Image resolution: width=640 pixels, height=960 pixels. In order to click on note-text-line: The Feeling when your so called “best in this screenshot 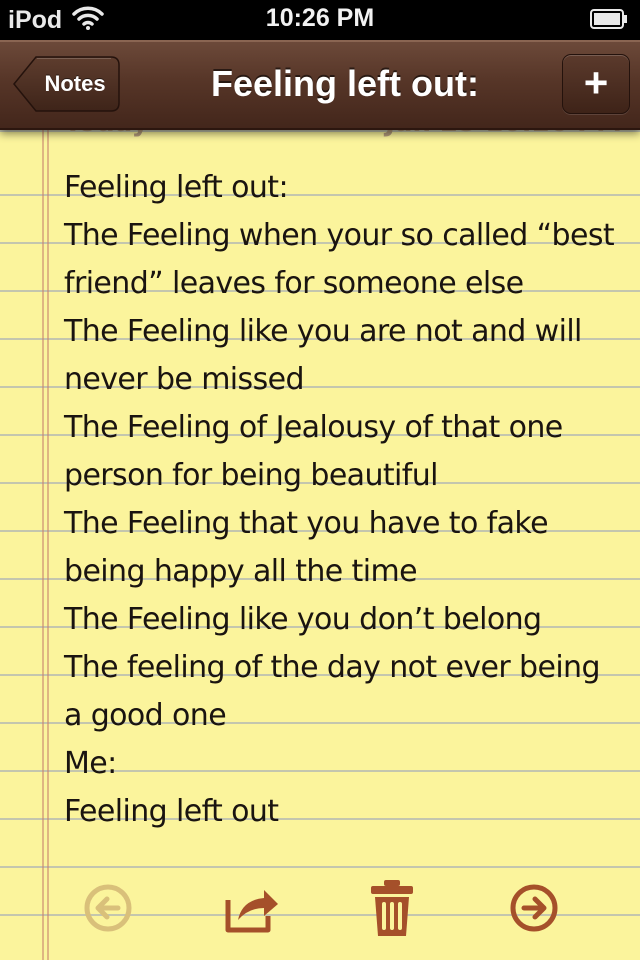, I will do `click(339, 235)`.